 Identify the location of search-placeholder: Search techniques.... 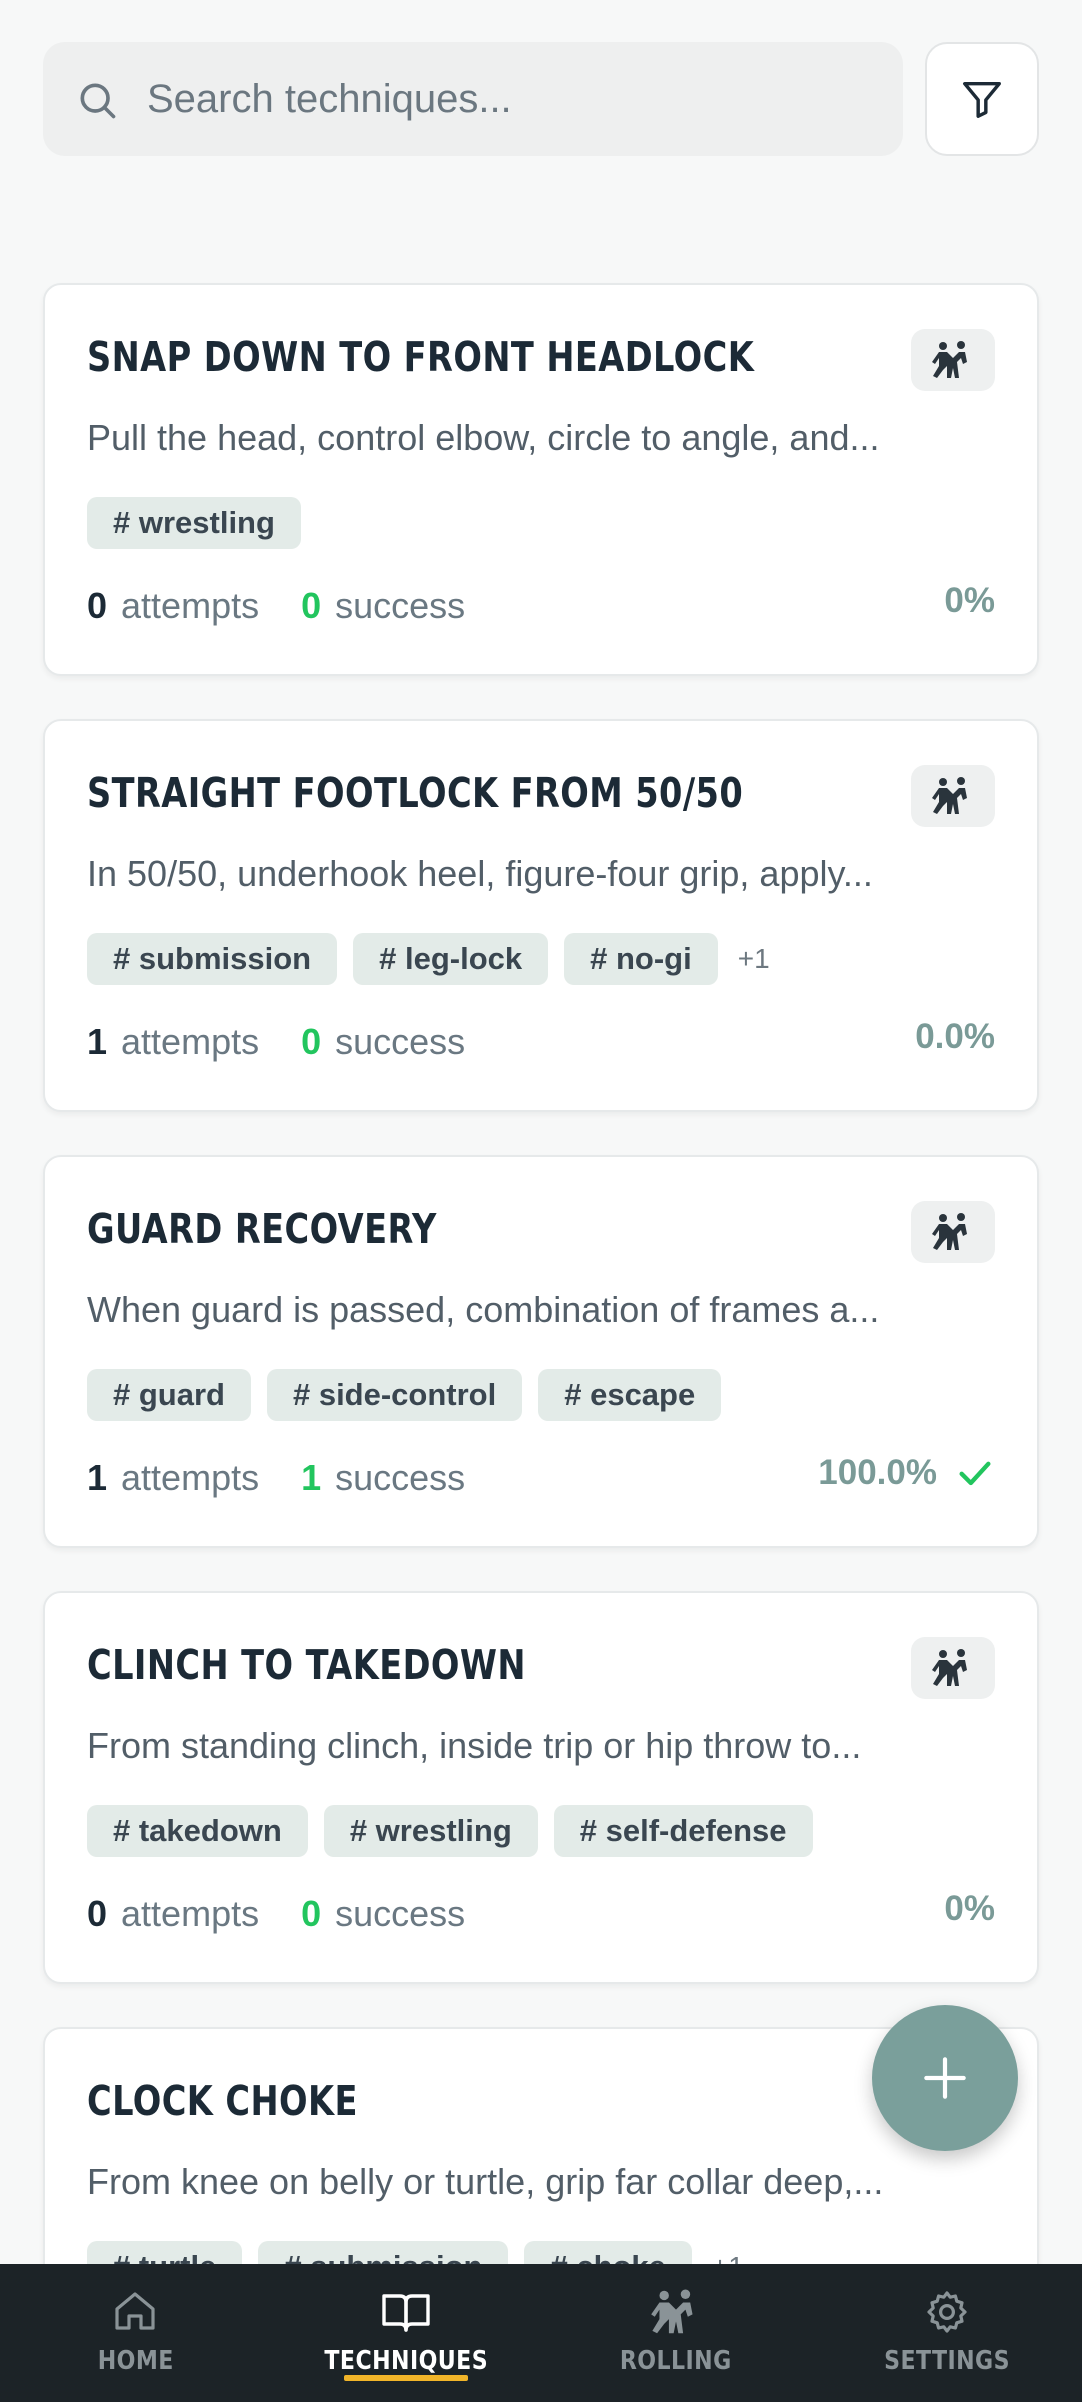
(329, 99).